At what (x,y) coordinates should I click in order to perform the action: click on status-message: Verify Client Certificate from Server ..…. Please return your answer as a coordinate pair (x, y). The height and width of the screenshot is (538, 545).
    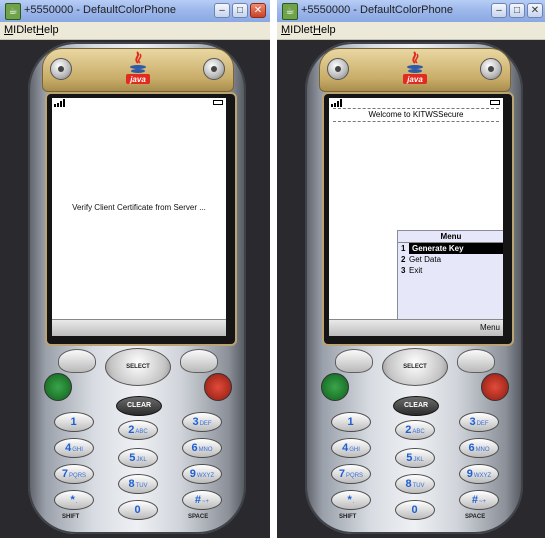
    Looking at the image, I should click on (139, 207).